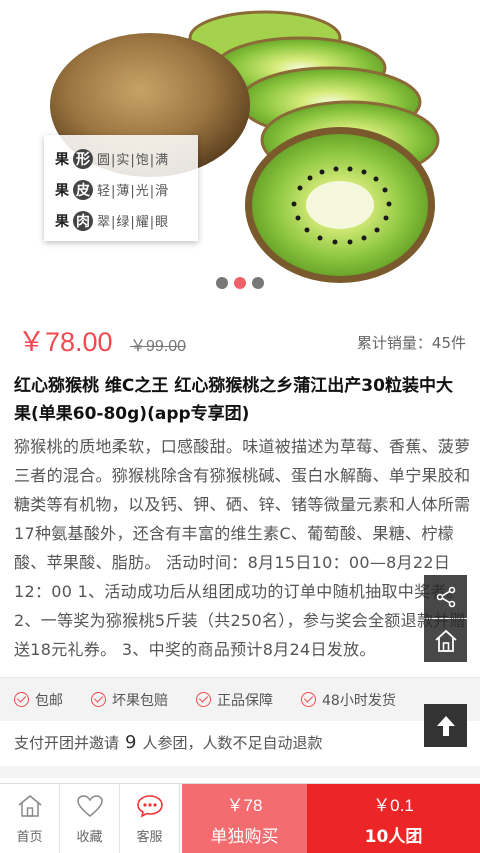 The image size is (480, 853). I want to click on feature-attr: 形, so click(83, 158).